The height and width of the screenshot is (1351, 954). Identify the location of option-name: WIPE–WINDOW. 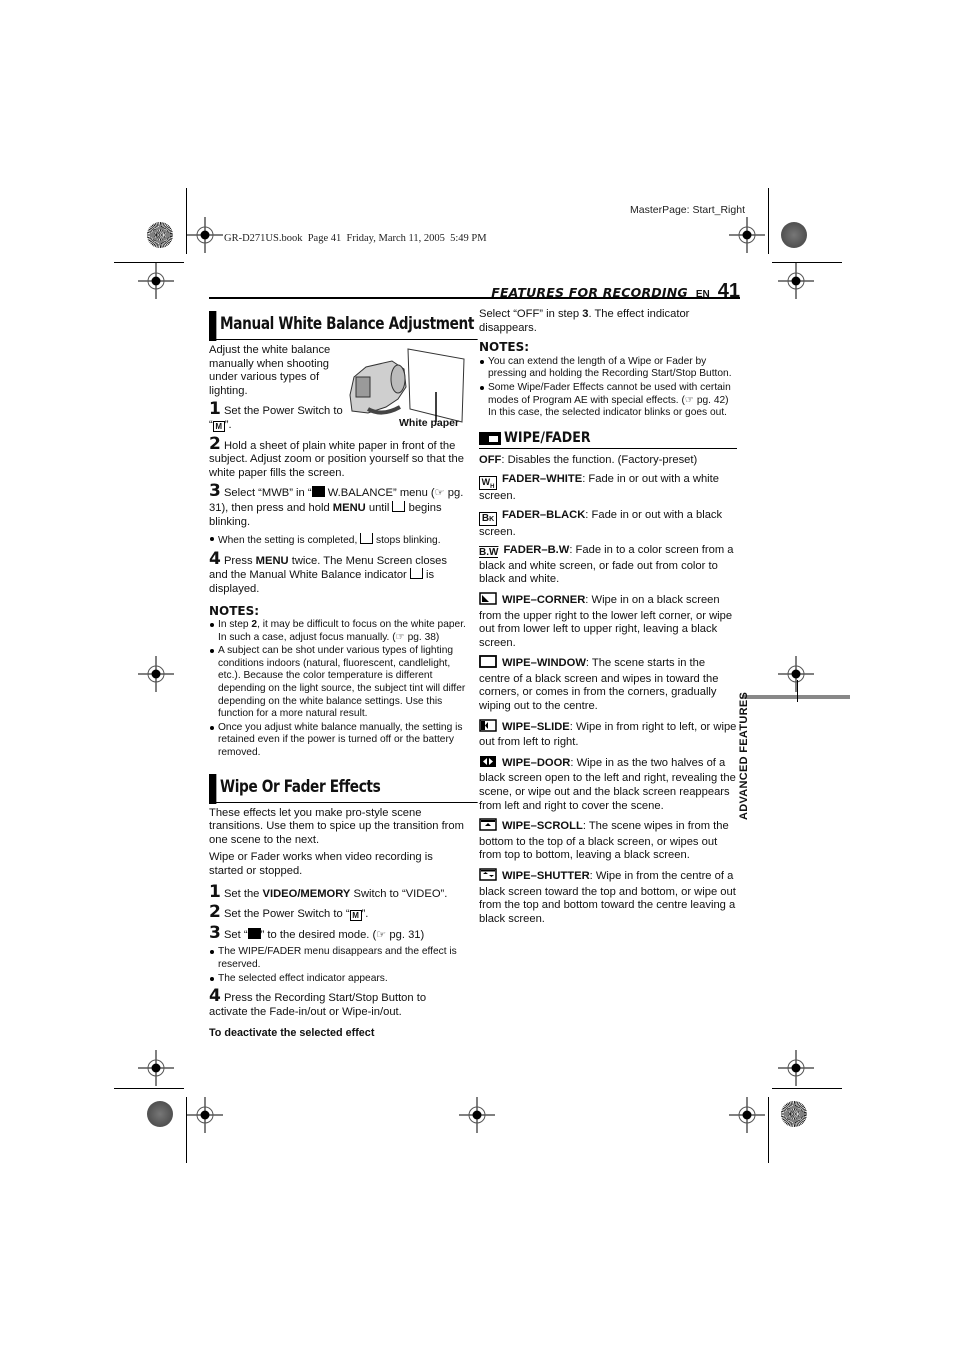
(544, 663).